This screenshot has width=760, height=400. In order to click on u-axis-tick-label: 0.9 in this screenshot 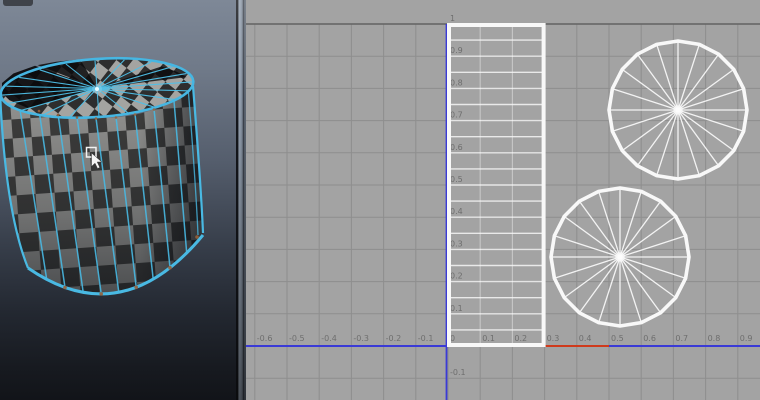, I will do `click(746, 338)`.